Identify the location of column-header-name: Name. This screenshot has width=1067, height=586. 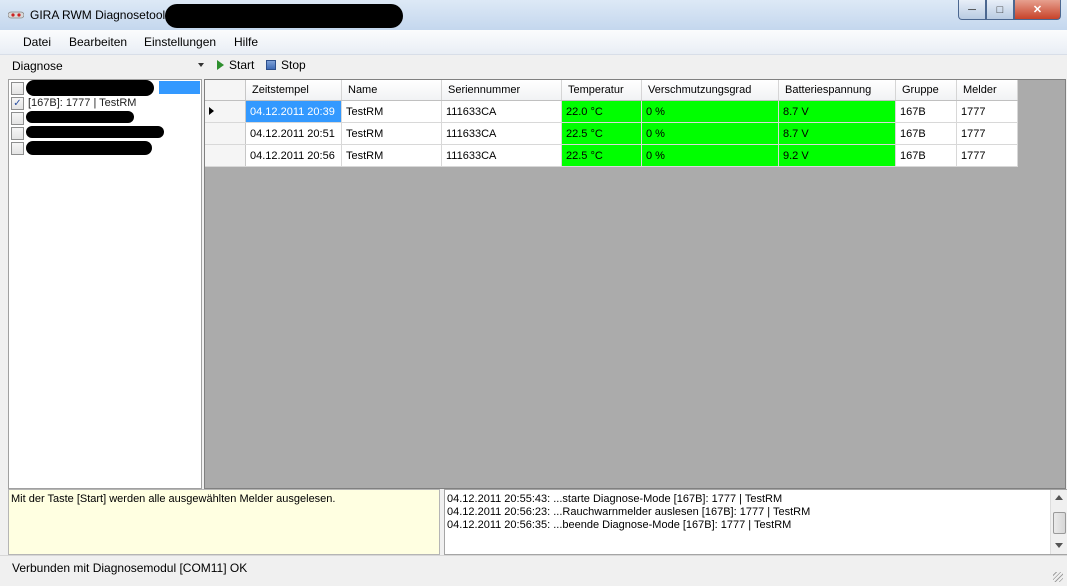
(391, 90).